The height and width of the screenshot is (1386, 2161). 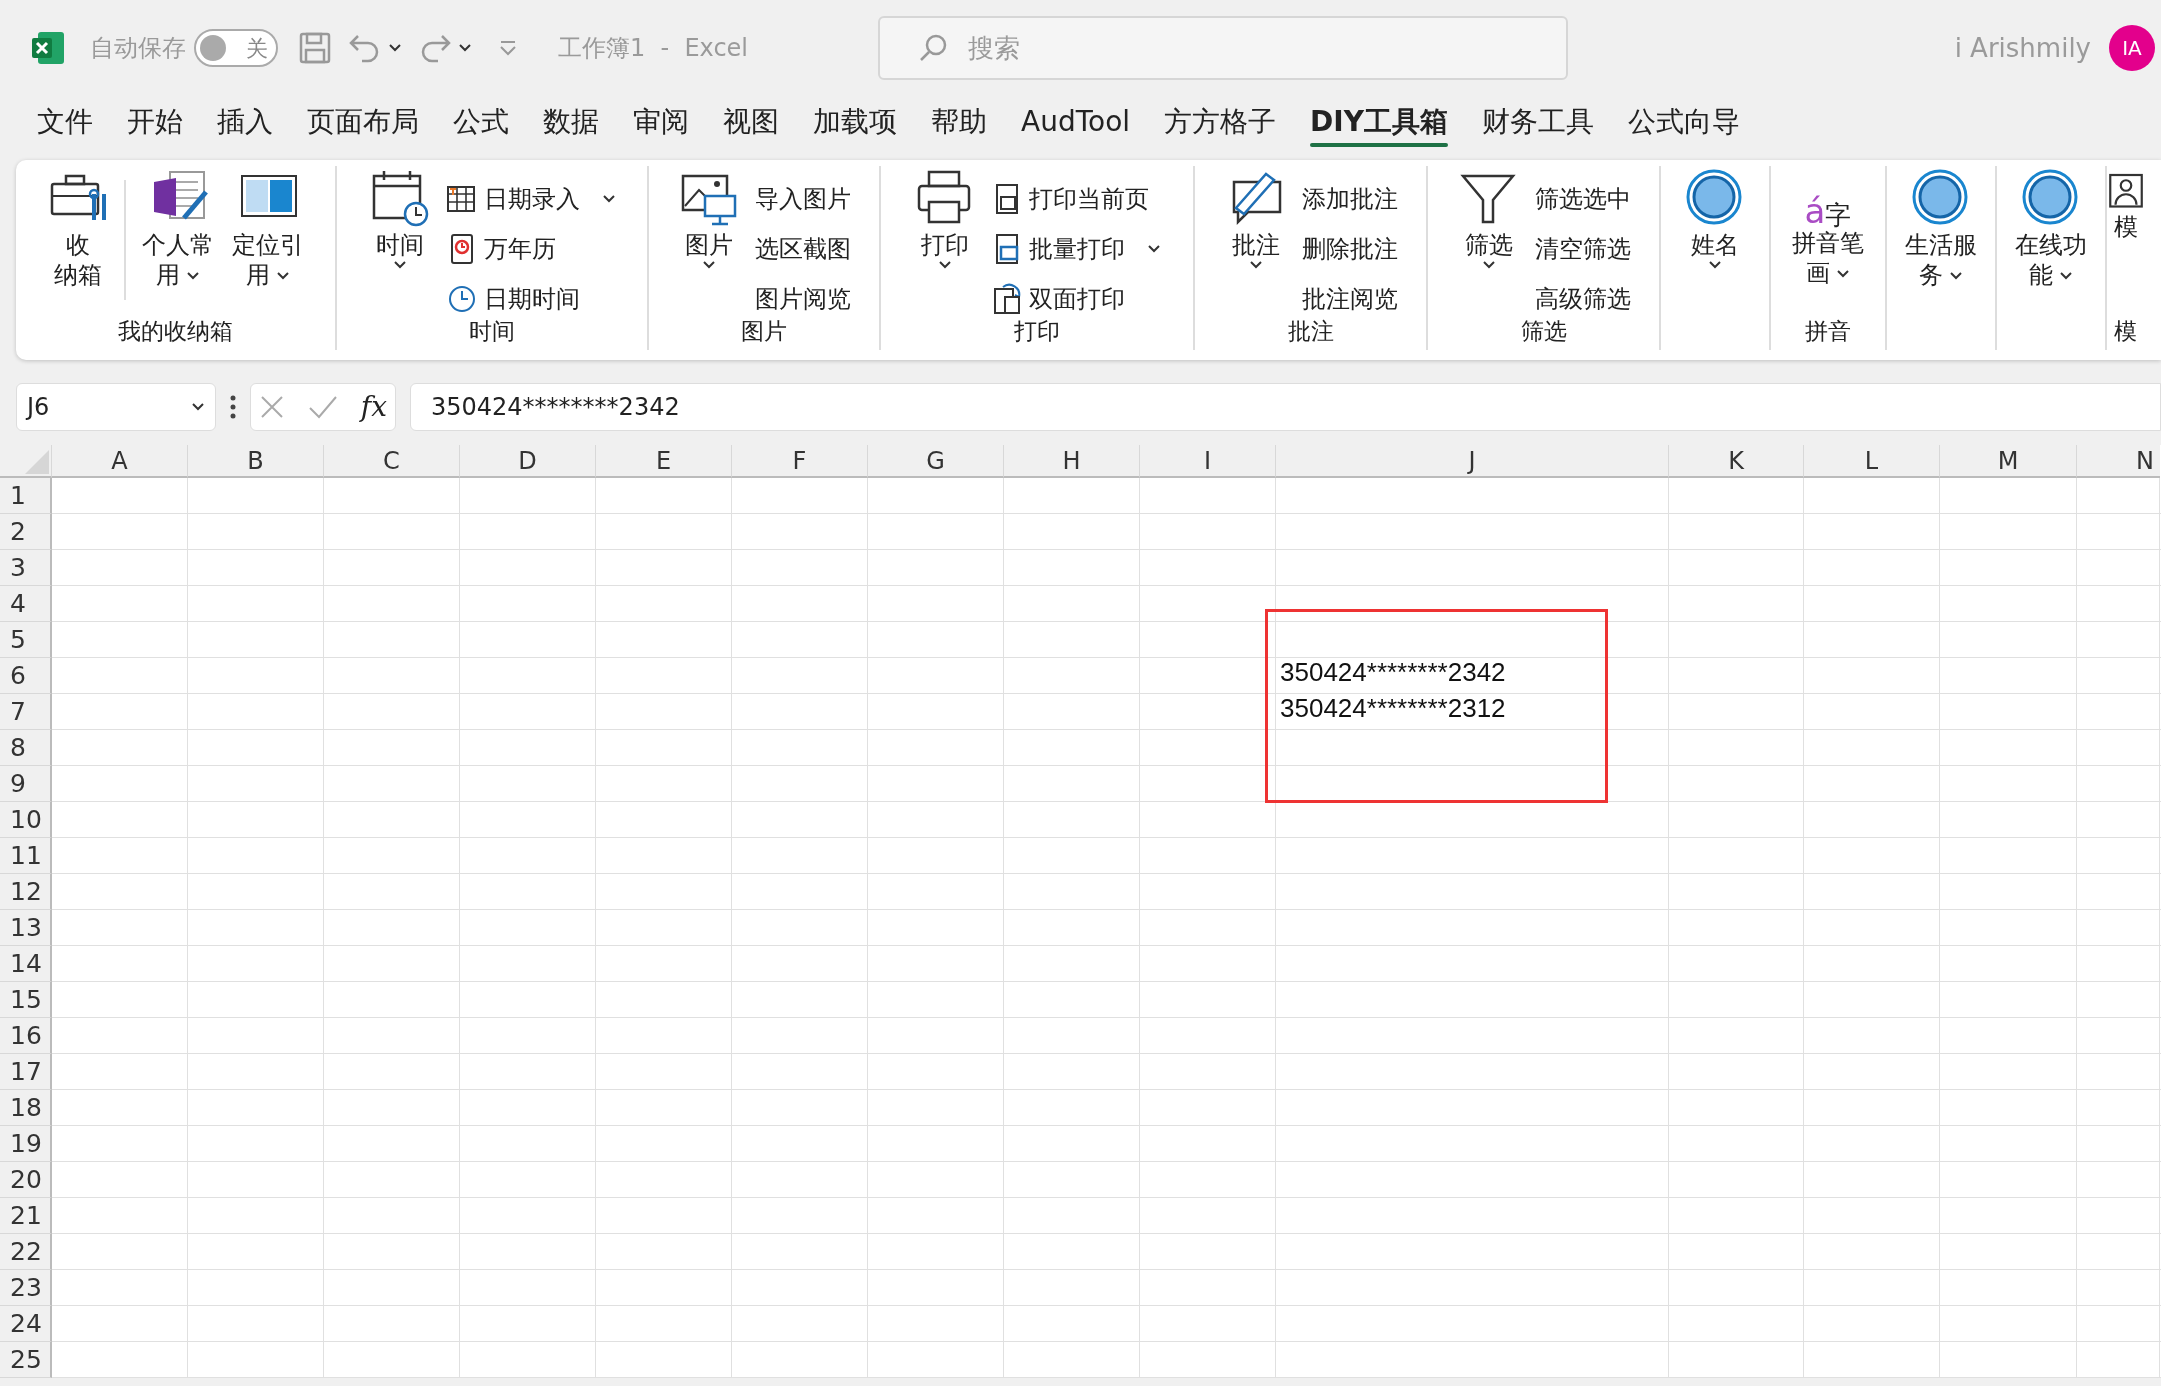 What do you see at coordinates (1684, 125) in the screenshot?
I see `ribbon-tab: 公式向导` at bounding box center [1684, 125].